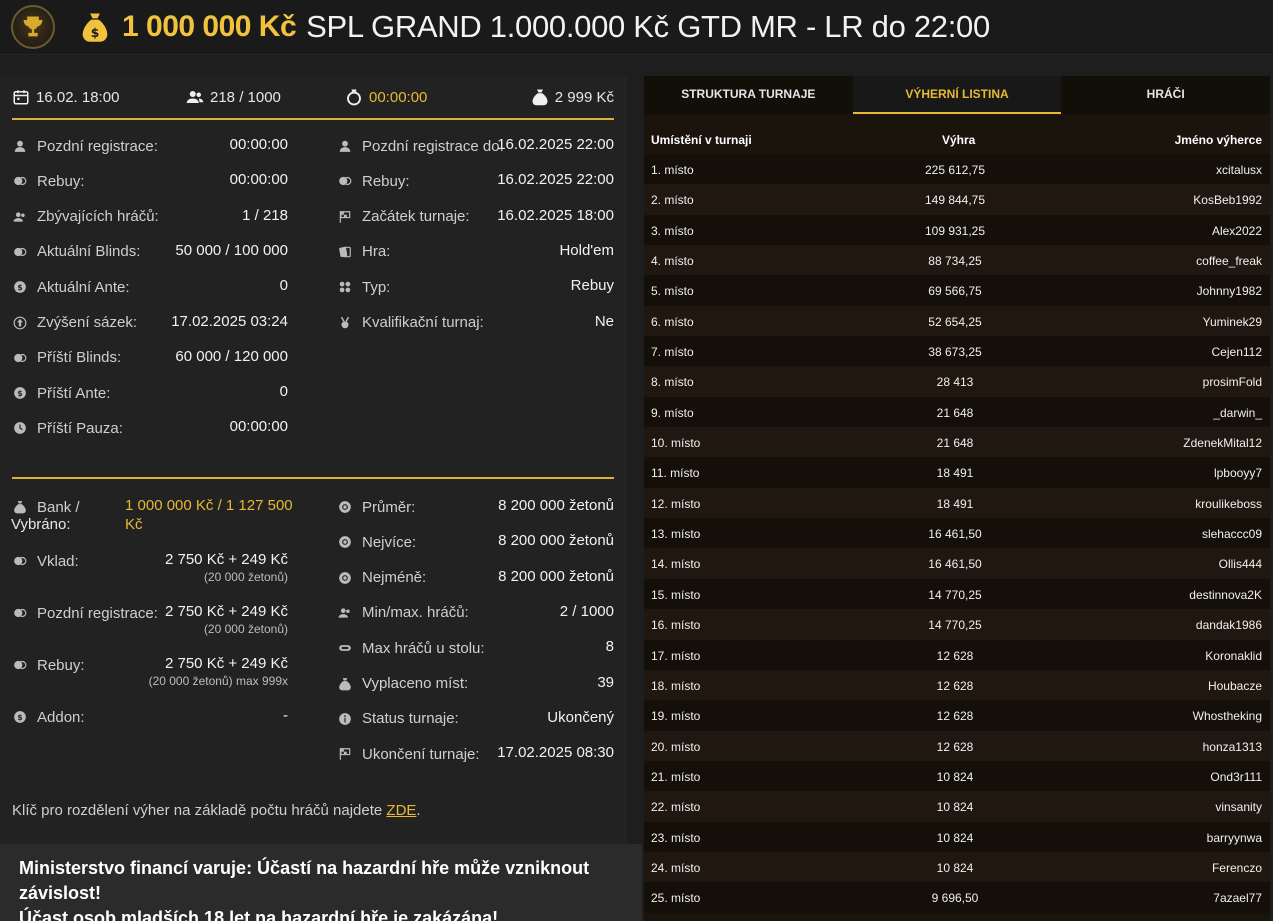  I want to click on place-cell: 1. místo, so click(672, 170).